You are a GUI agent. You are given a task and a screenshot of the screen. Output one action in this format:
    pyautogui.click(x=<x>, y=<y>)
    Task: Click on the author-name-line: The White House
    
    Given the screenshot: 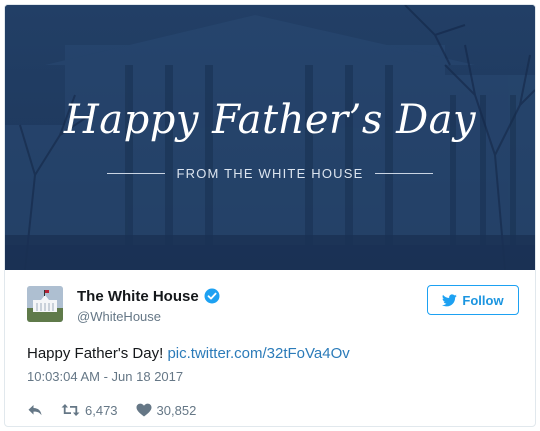 What is the action you would take?
    pyautogui.click(x=148, y=296)
    